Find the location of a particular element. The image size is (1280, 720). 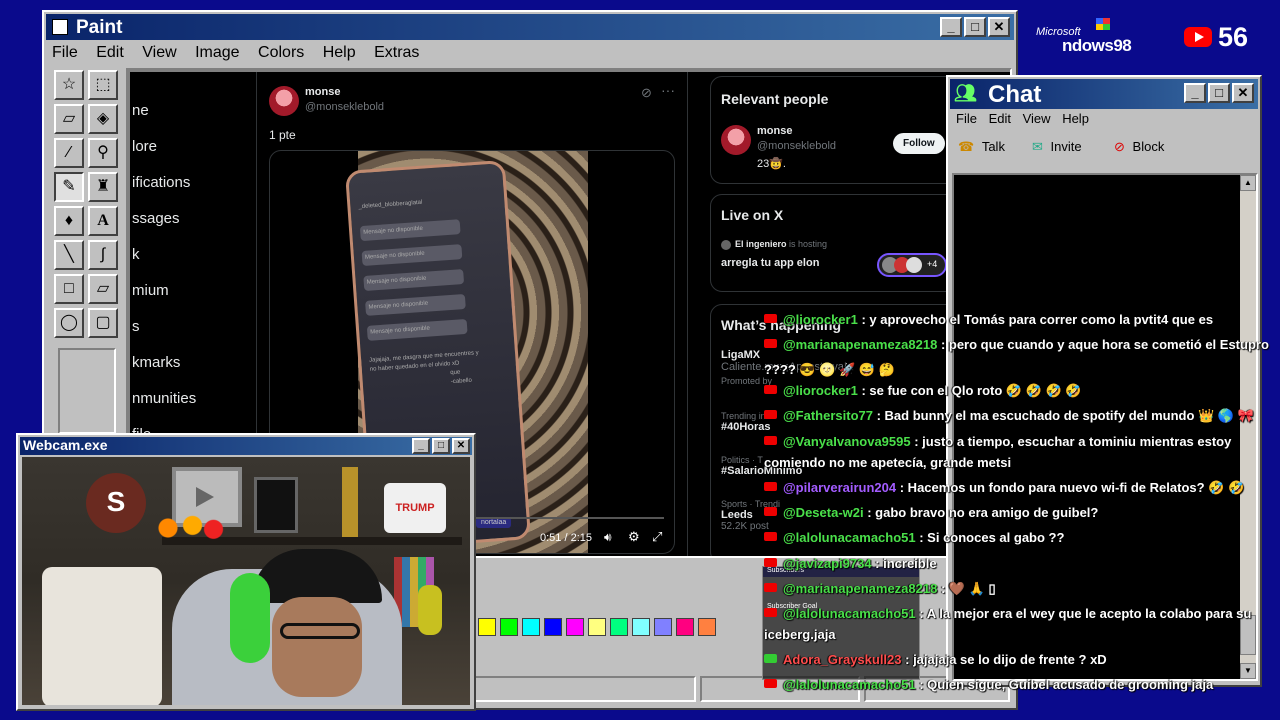

scroll-down-icon: ▼ is located at coordinates (1248, 671).